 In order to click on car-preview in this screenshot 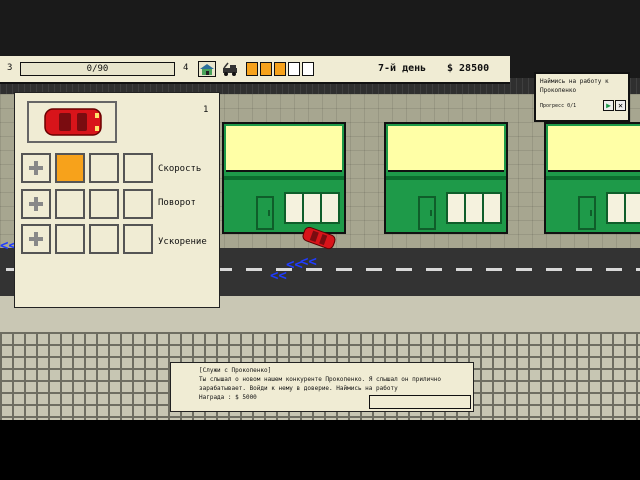, I will do `click(72, 122)`.